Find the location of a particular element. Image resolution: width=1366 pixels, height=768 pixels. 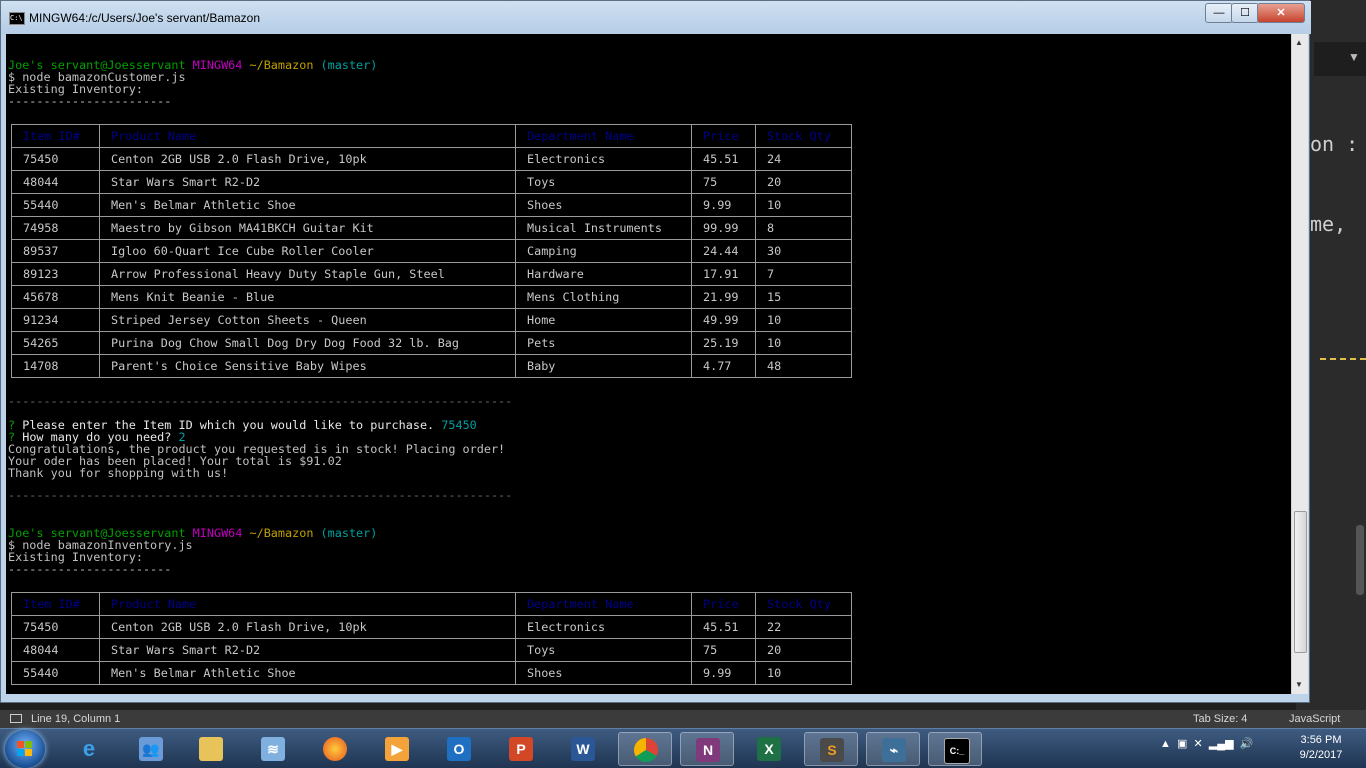

table-cell: Parent's Choice Sensitive Baby Wipes is located at coordinates (307, 366).